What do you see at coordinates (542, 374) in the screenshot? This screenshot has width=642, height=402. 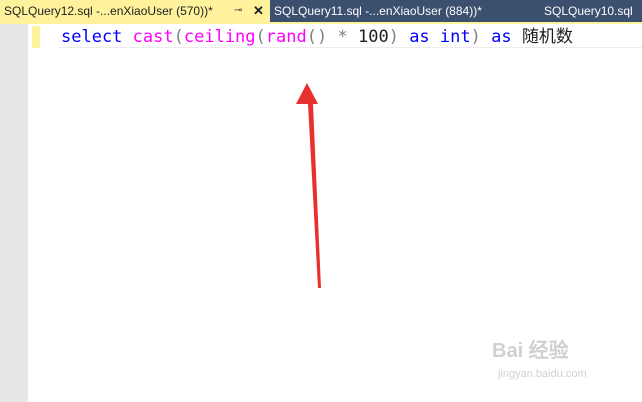 I see `watermark-url: jingyan.baidu.com` at bounding box center [542, 374].